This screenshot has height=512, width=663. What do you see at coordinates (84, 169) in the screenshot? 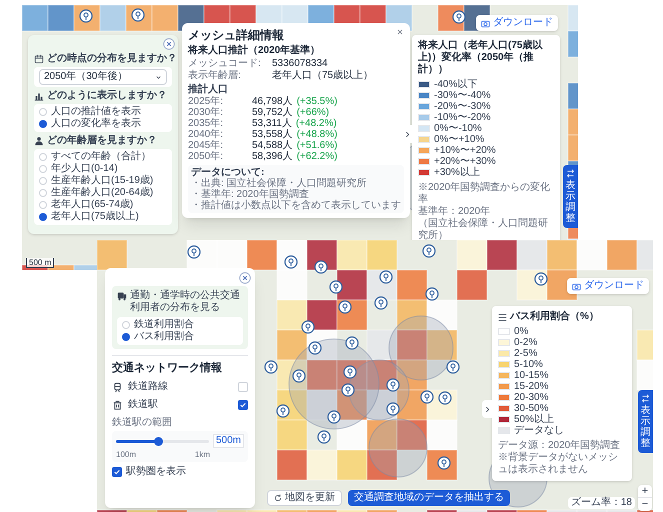
I see `radio-label: 年少人口(0-14)` at bounding box center [84, 169].